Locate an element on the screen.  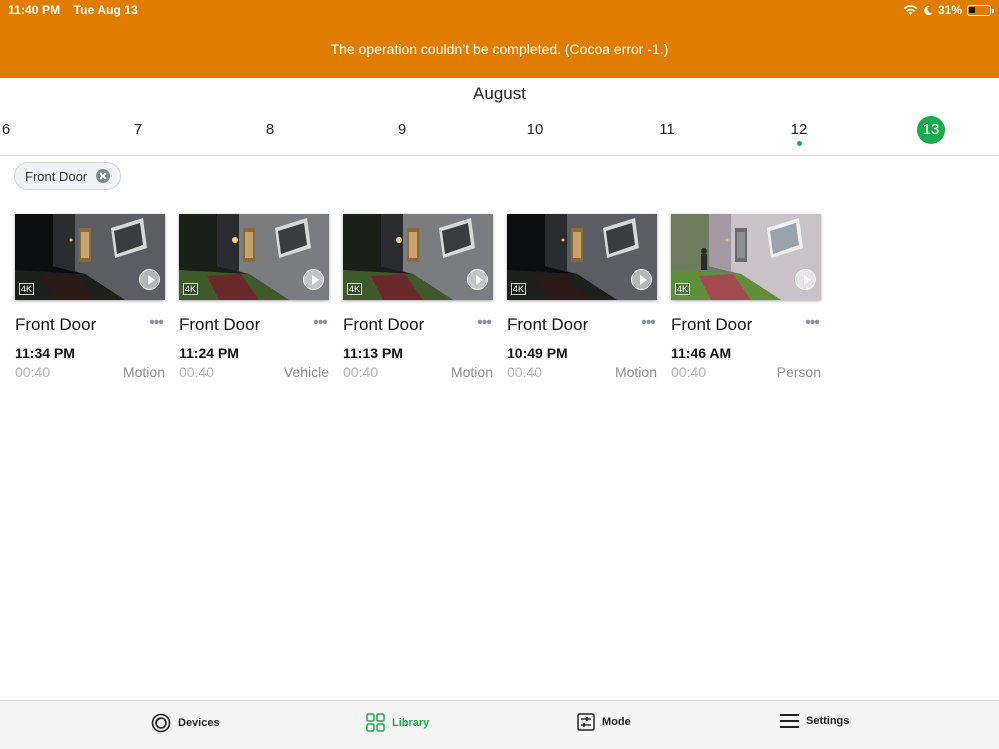
filter-chip-front-door: Front Door is located at coordinates (68, 176).